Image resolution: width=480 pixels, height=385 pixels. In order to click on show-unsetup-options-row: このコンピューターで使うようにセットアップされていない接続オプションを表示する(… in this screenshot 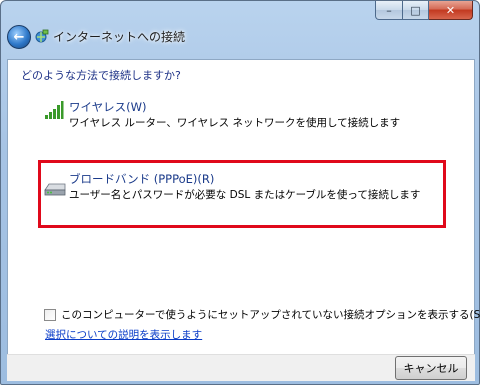, I will do `click(262, 314)`.